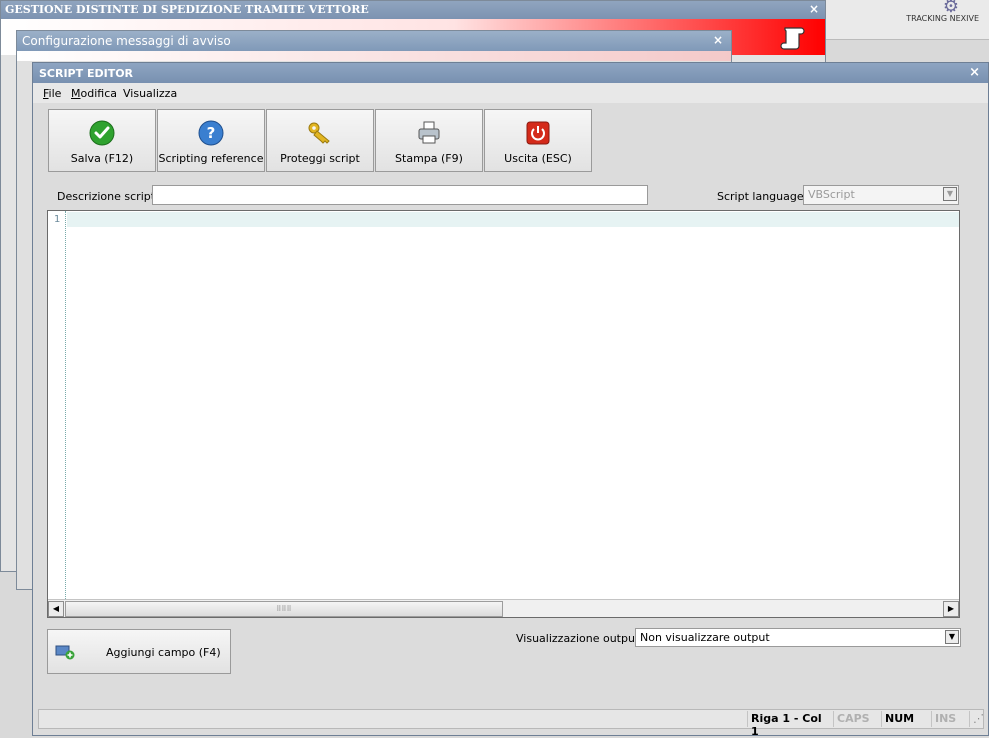 This screenshot has width=989, height=738. What do you see at coordinates (792, 38) in the screenshot?
I see `scroll-icon` at bounding box center [792, 38].